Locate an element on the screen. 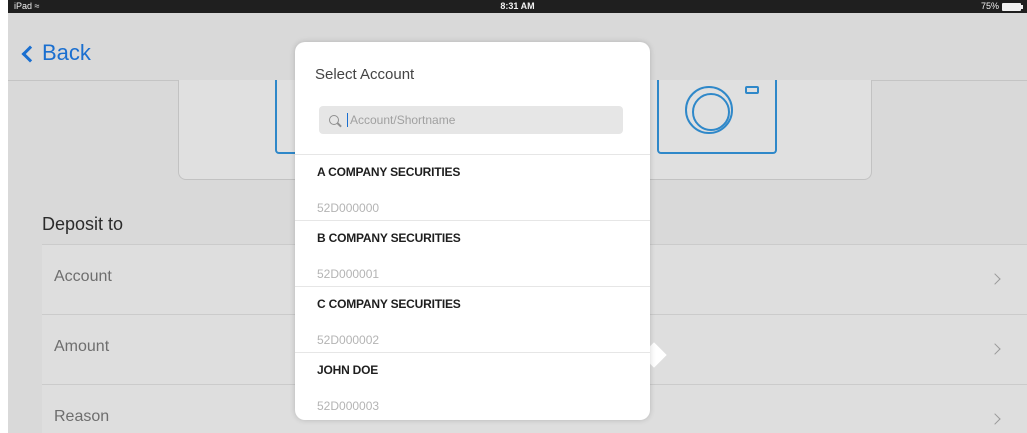 The image size is (1027, 433). back-button: Back is located at coordinates (56, 53).